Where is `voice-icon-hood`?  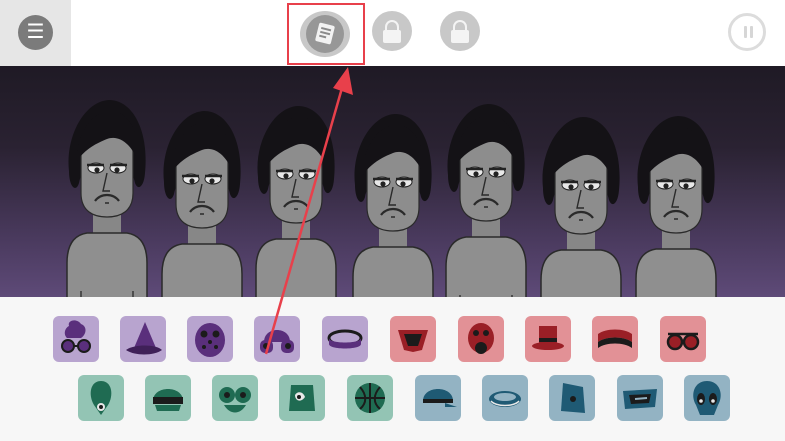
voice-icon-hood is located at coordinates (572, 398).